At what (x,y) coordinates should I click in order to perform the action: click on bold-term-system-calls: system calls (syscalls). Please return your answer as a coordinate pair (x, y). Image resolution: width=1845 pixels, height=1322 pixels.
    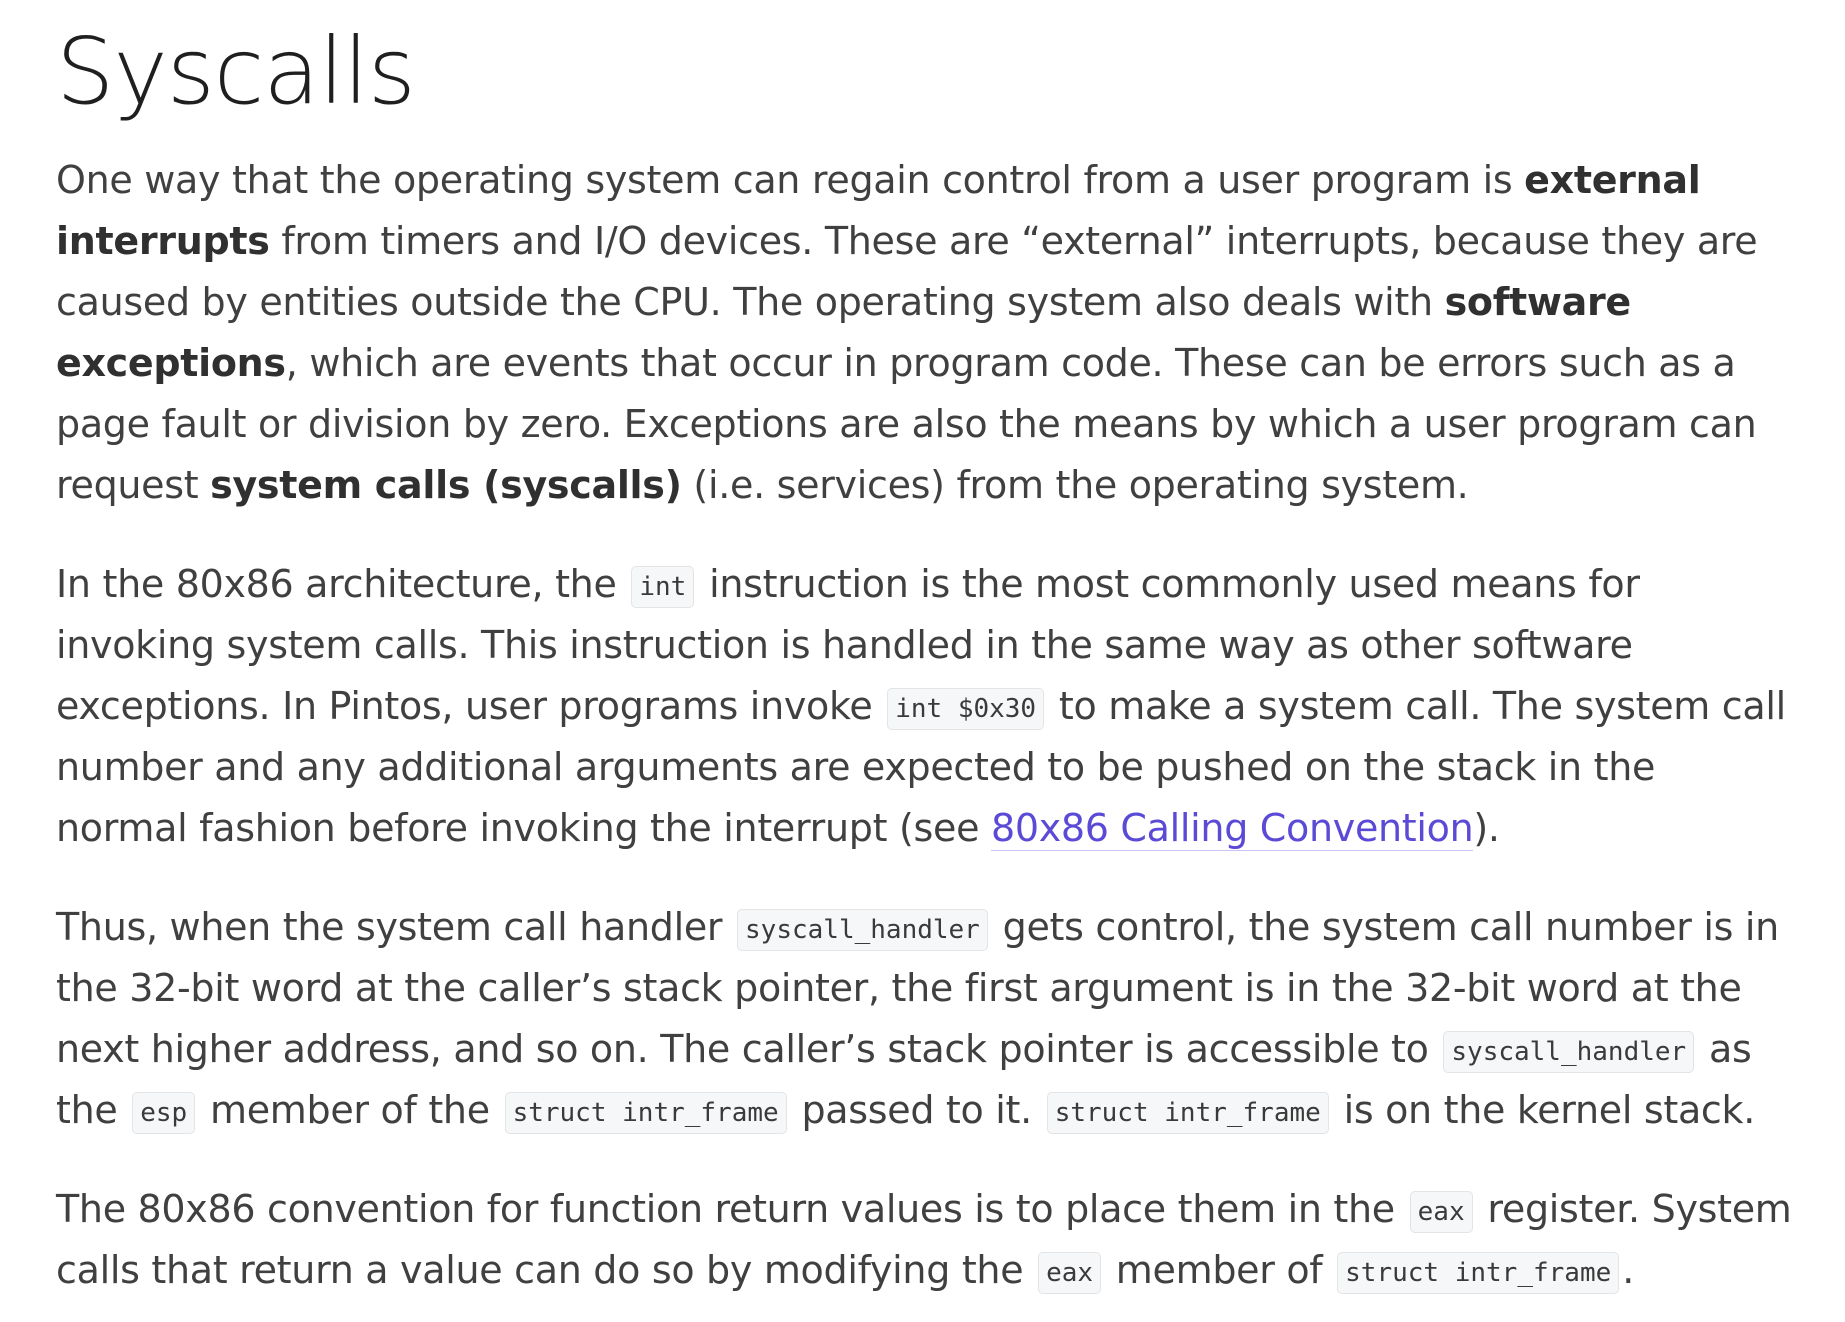
    Looking at the image, I should click on (446, 485).